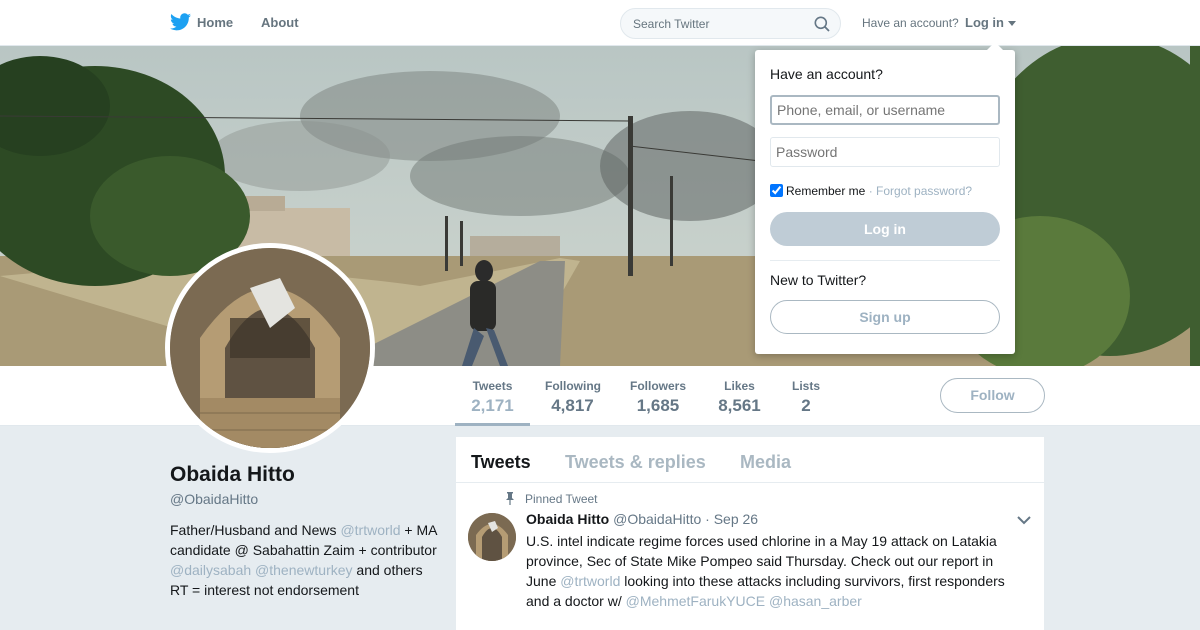  I want to click on tweet-author-handle: @ObaidaHitto, so click(657, 519).